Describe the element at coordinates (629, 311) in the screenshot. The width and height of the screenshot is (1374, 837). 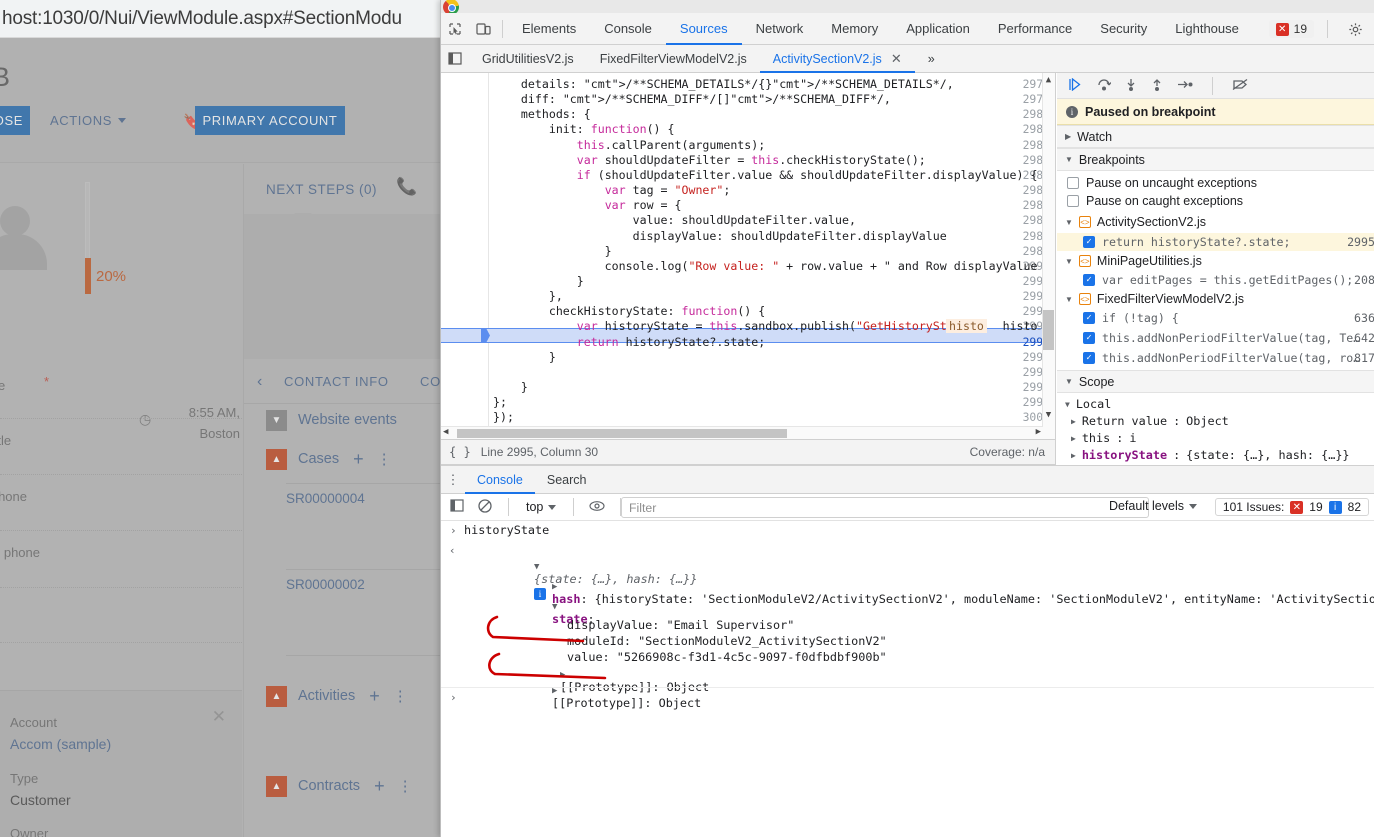
I see `code-line: checkHistoryState: function() {` at that location.